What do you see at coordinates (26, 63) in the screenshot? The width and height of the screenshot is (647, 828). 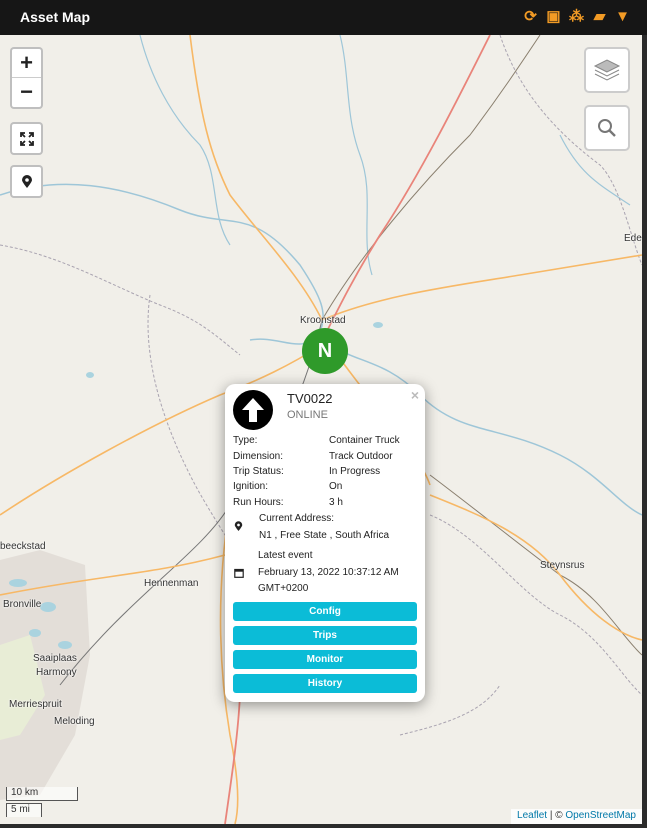 I see `zoom-in-button: +` at bounding box center [26, 63].